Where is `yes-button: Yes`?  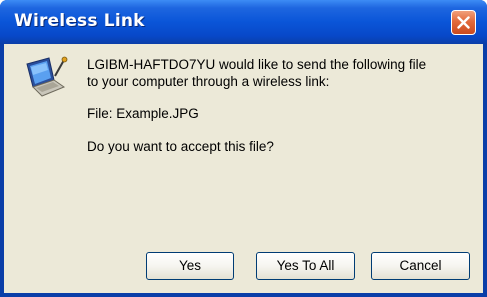
yes-button: Yes is located at coordinates (190, 266).